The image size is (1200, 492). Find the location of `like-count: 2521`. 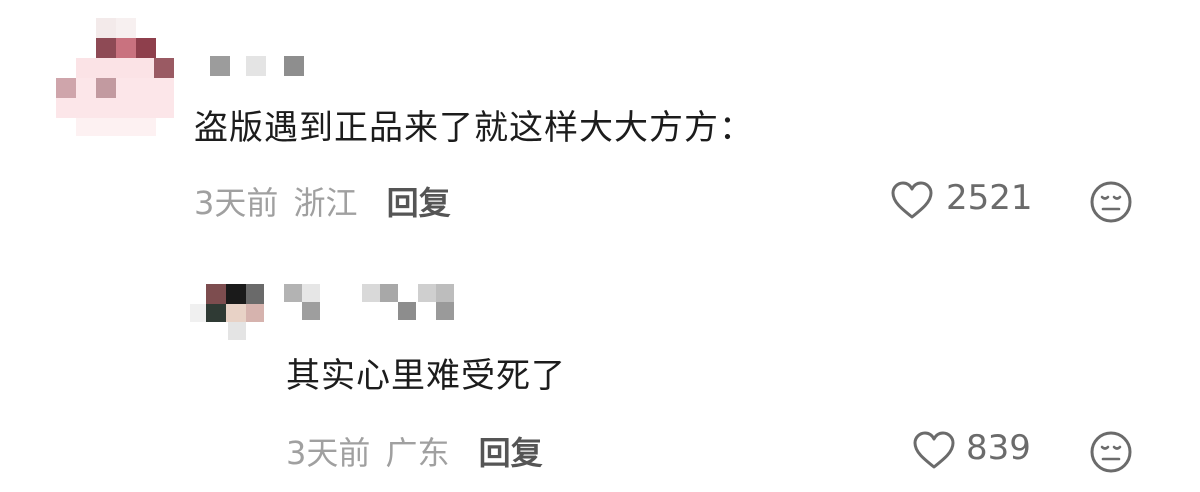

like-count: 2521 is located at coordinates (989, 198).